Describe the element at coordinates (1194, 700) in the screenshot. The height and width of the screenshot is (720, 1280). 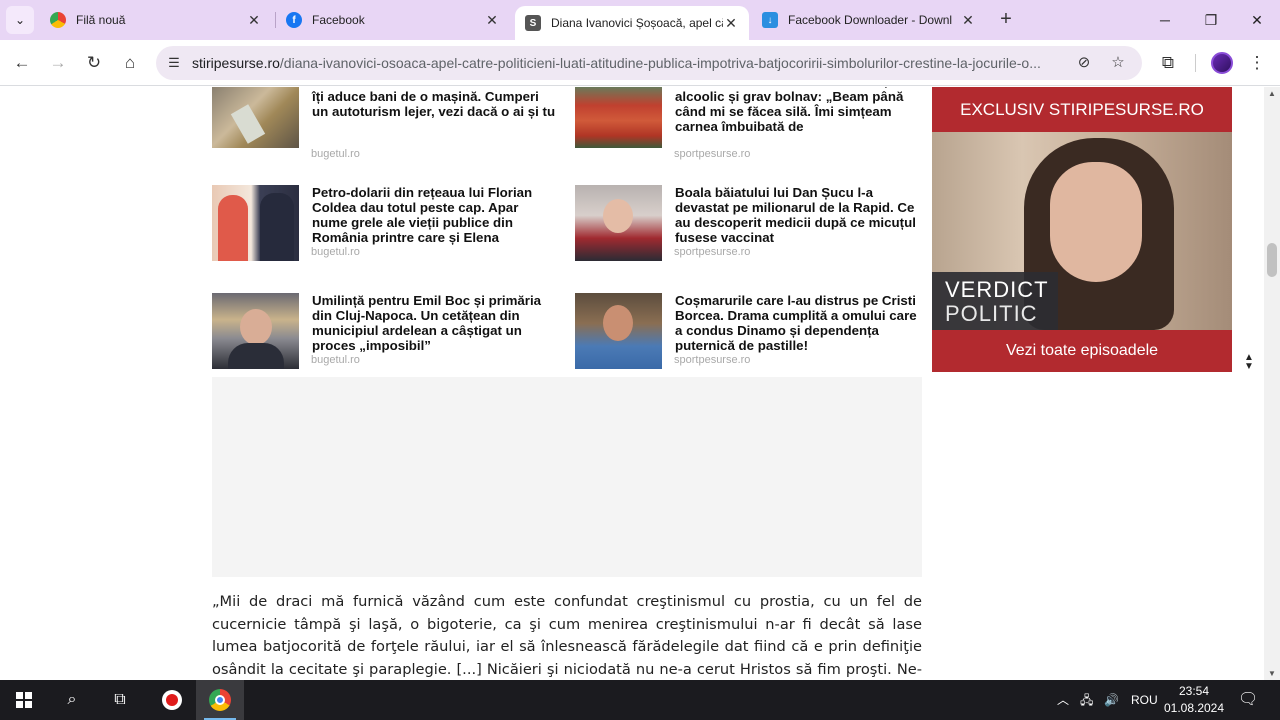
I see `clock: 23:54 01.08.2024` at that location.